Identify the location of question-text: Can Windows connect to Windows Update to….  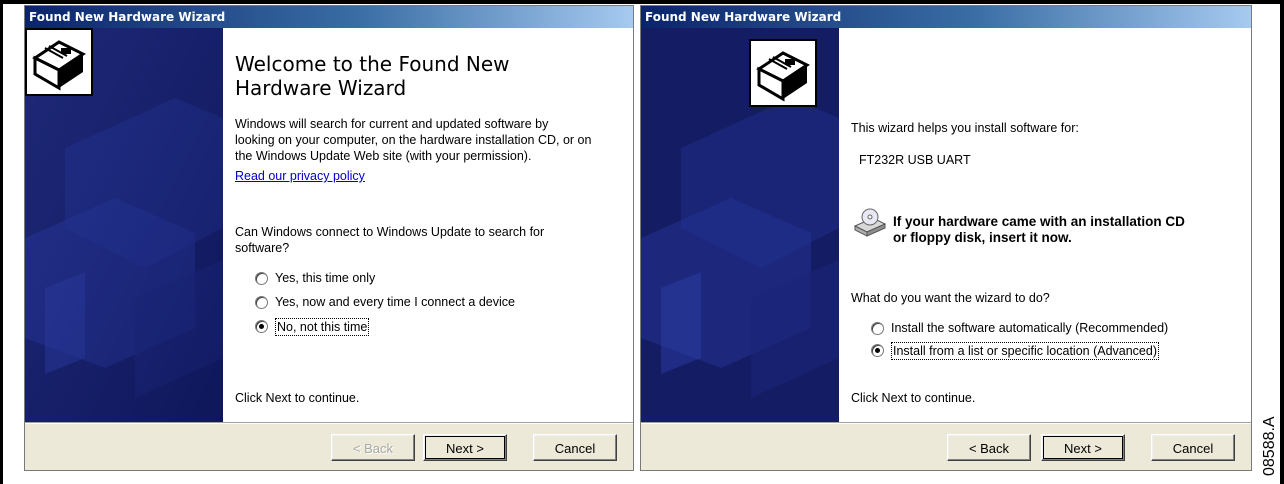
(390, 232).